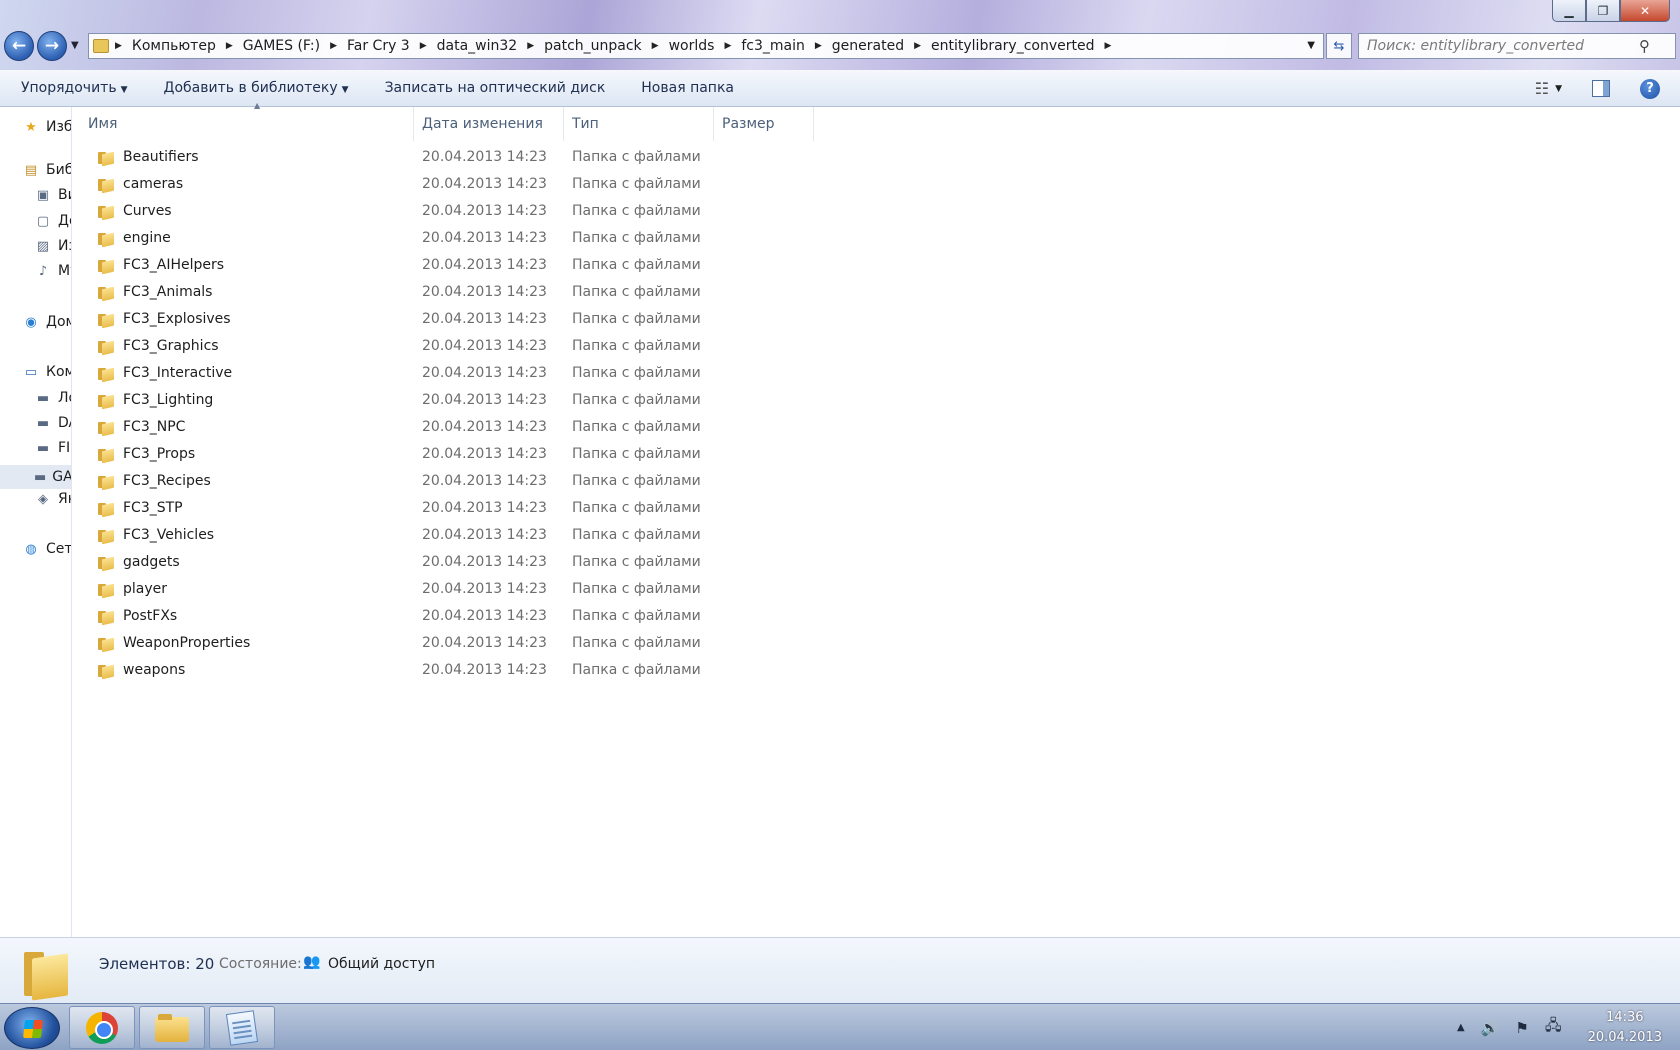 The image size is (1680, 1050). I want to click on breadcrumb-label: data_win32, so click(477, 46).